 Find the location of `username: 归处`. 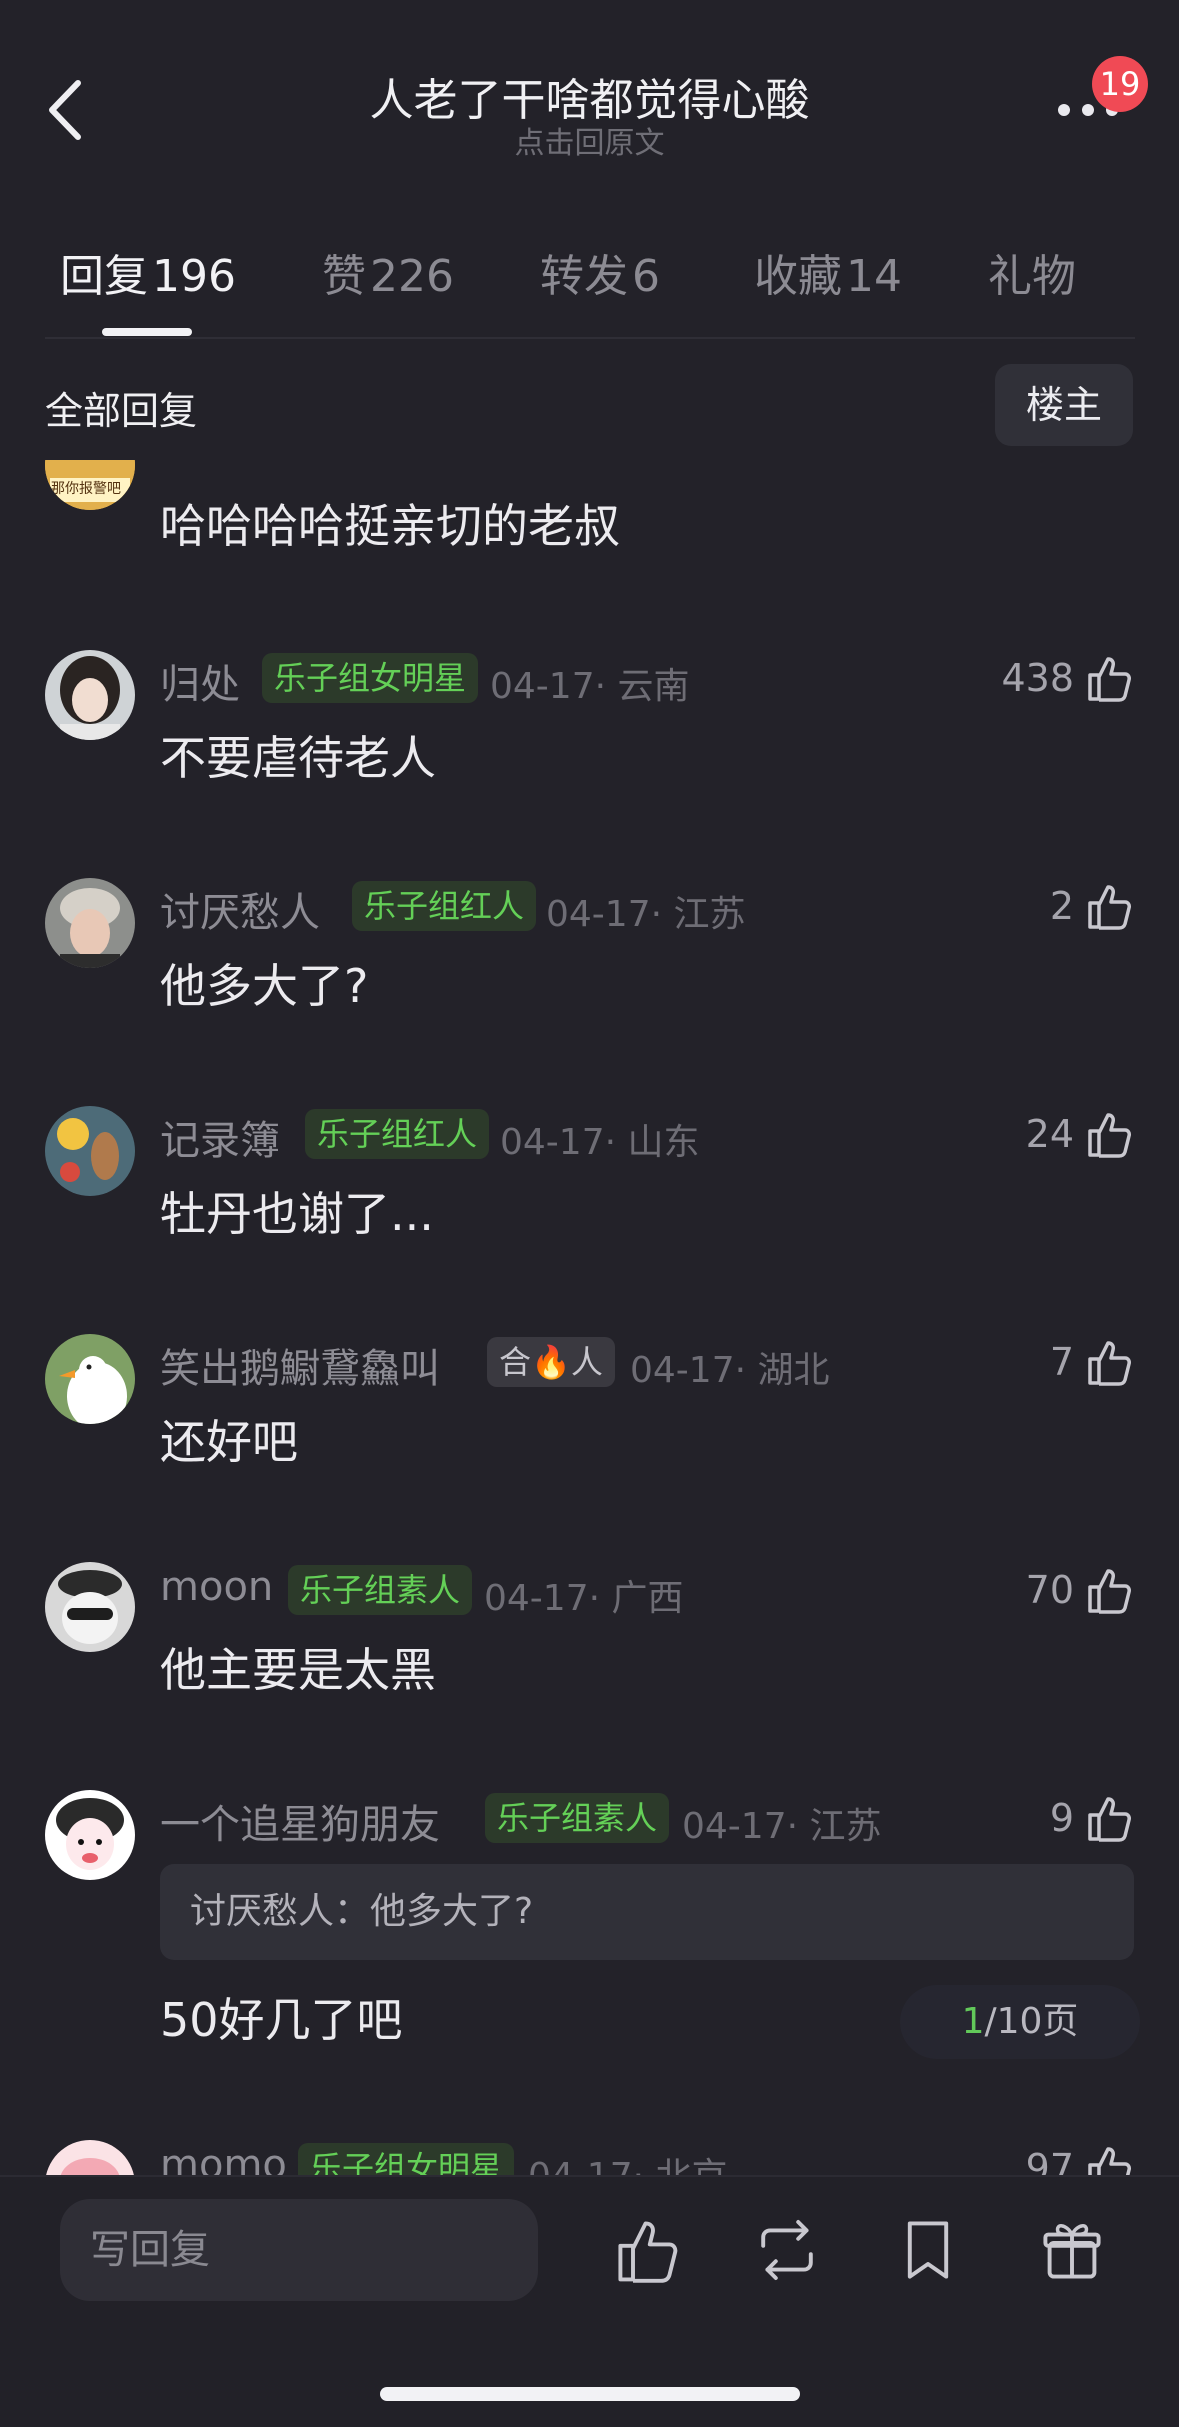

username: 归处 is located at coordinates (200, 681).